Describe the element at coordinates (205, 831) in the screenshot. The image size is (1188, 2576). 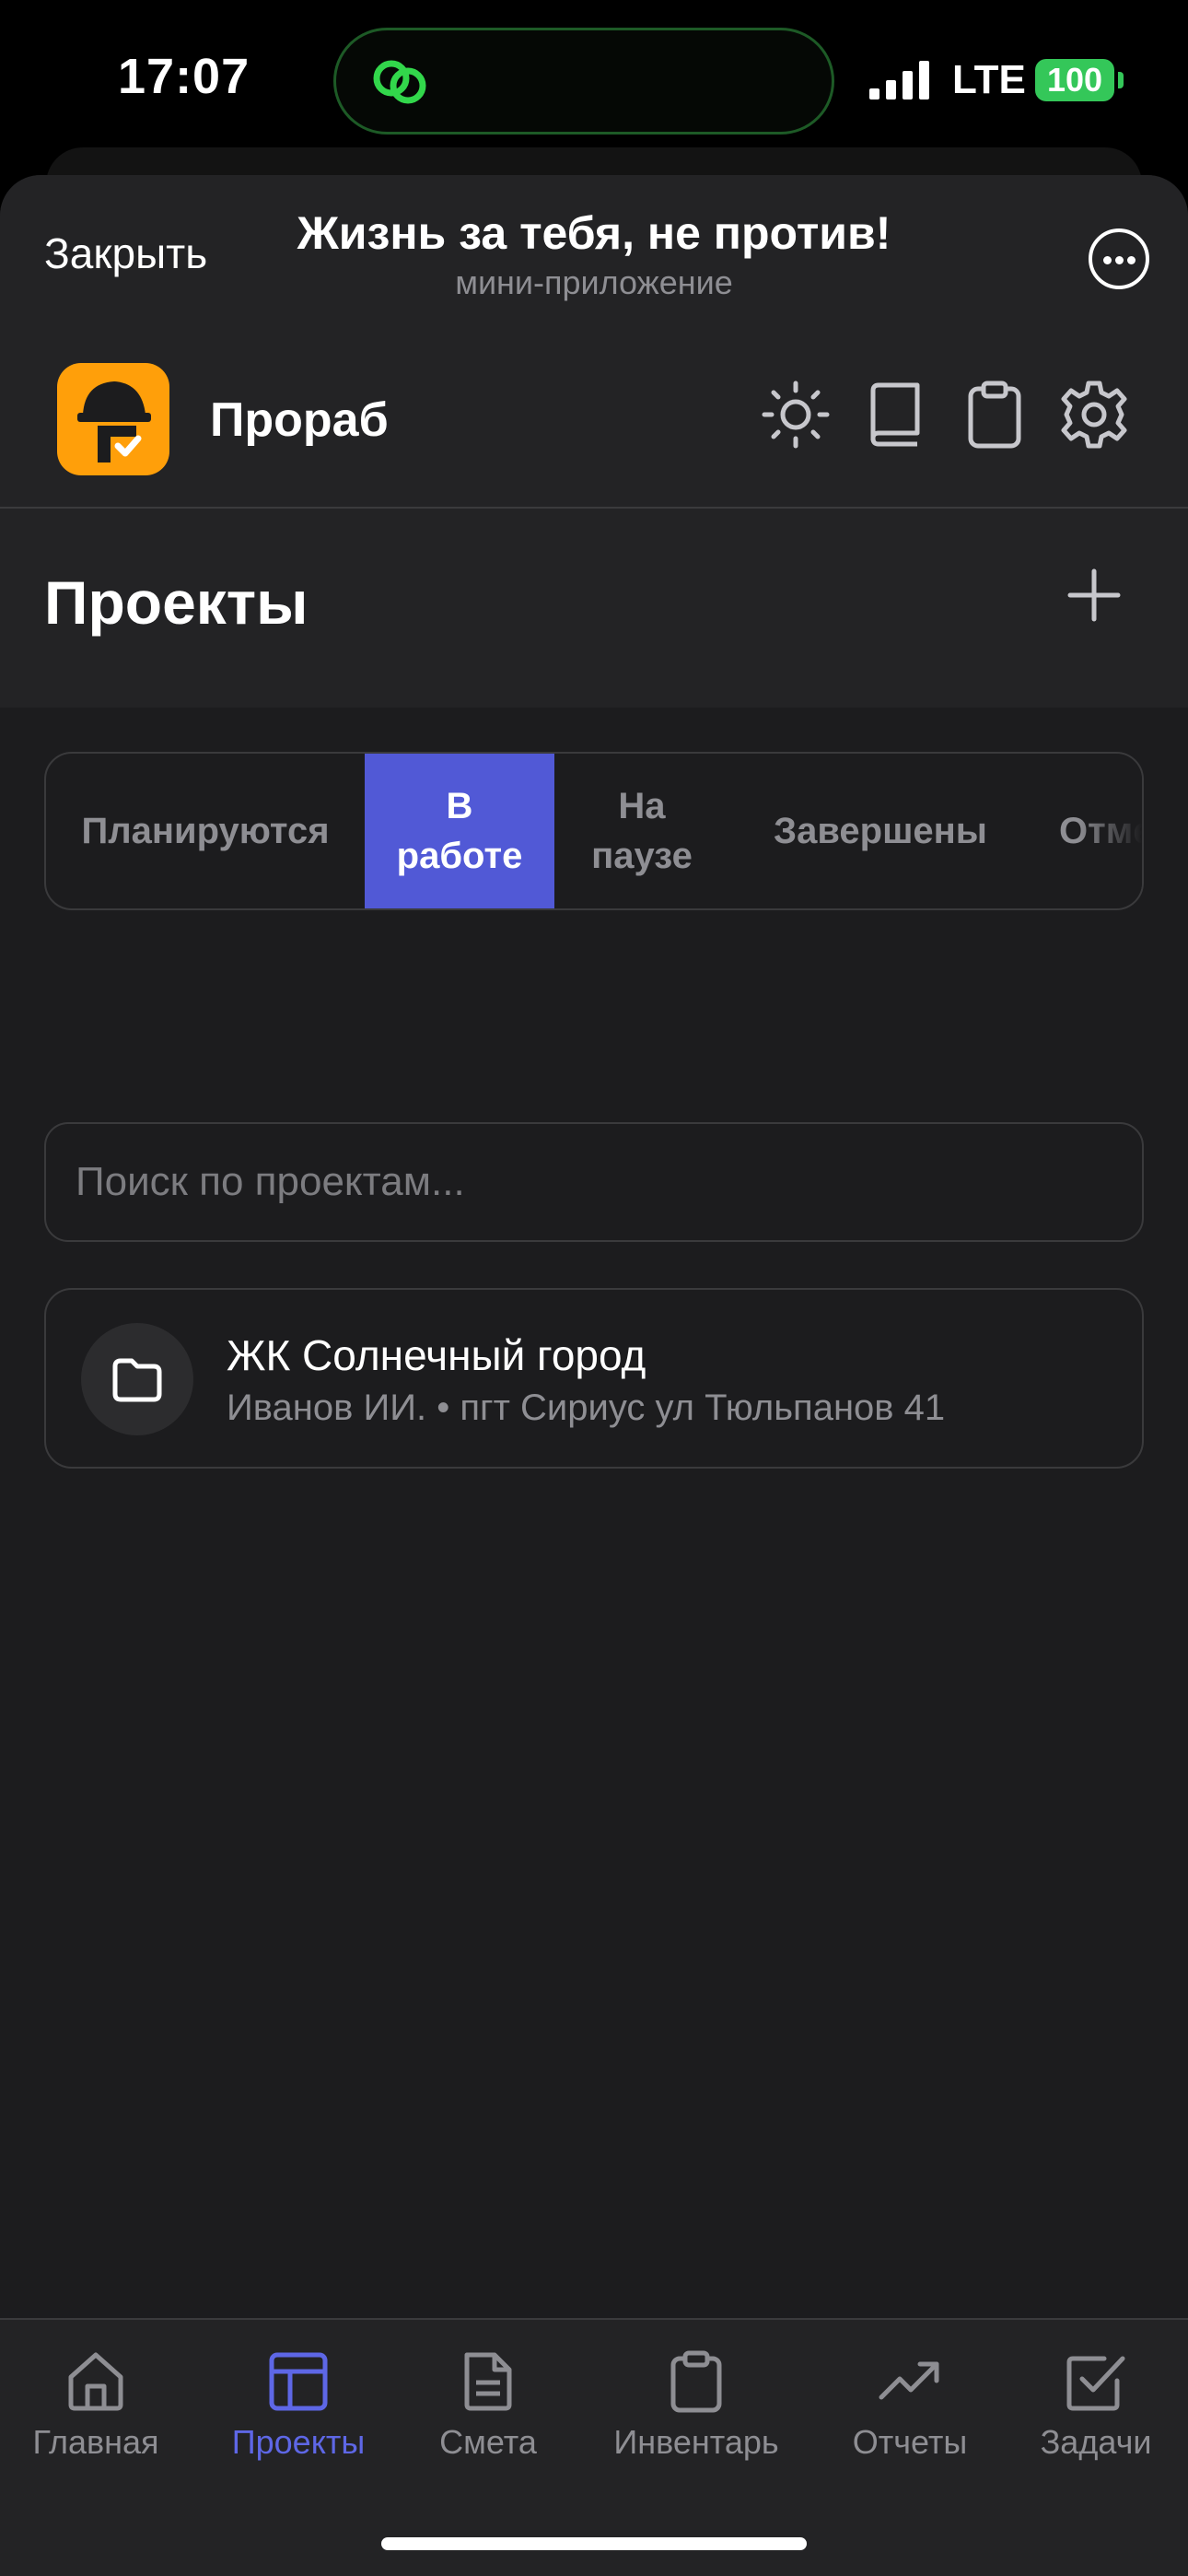
I see `tab-planned: Планируются` at that location.